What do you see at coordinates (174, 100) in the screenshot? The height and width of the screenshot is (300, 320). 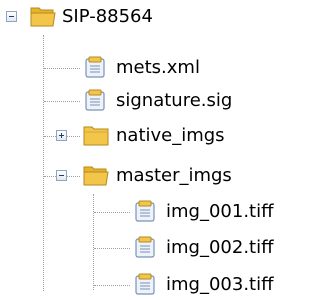 I see `tree-node-label: signature.sig` at bounding box center [174, 100].